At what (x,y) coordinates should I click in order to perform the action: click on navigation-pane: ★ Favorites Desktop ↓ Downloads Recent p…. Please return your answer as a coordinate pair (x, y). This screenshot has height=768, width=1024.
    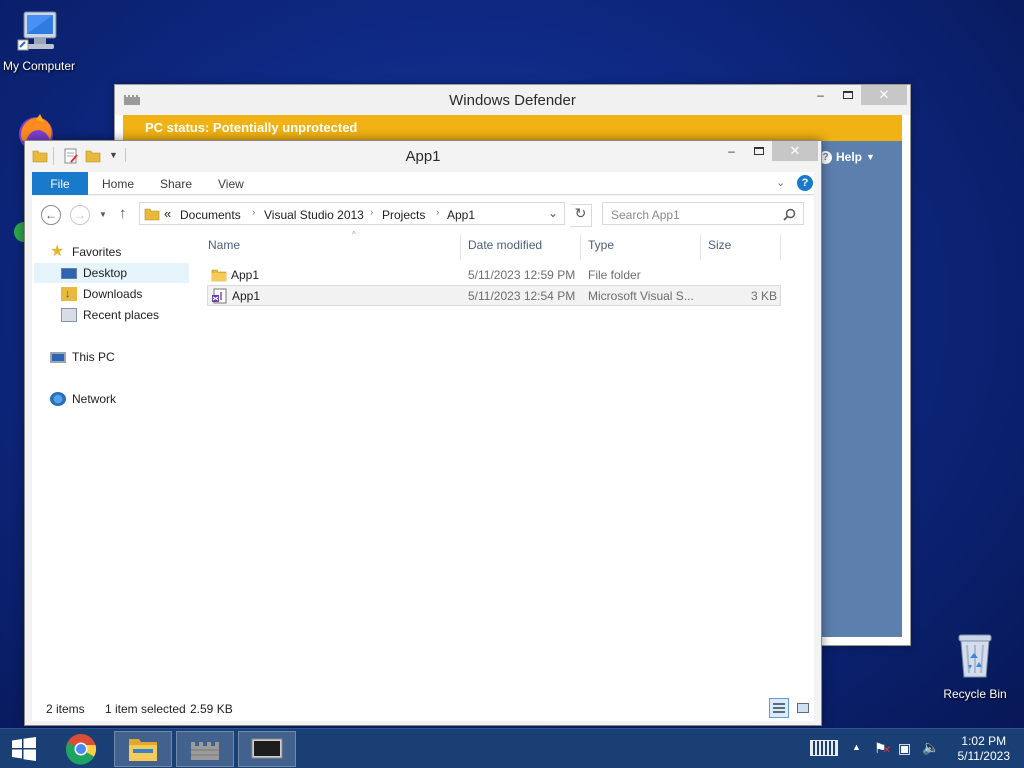
    Looking at the image, I should click on (112, 463).